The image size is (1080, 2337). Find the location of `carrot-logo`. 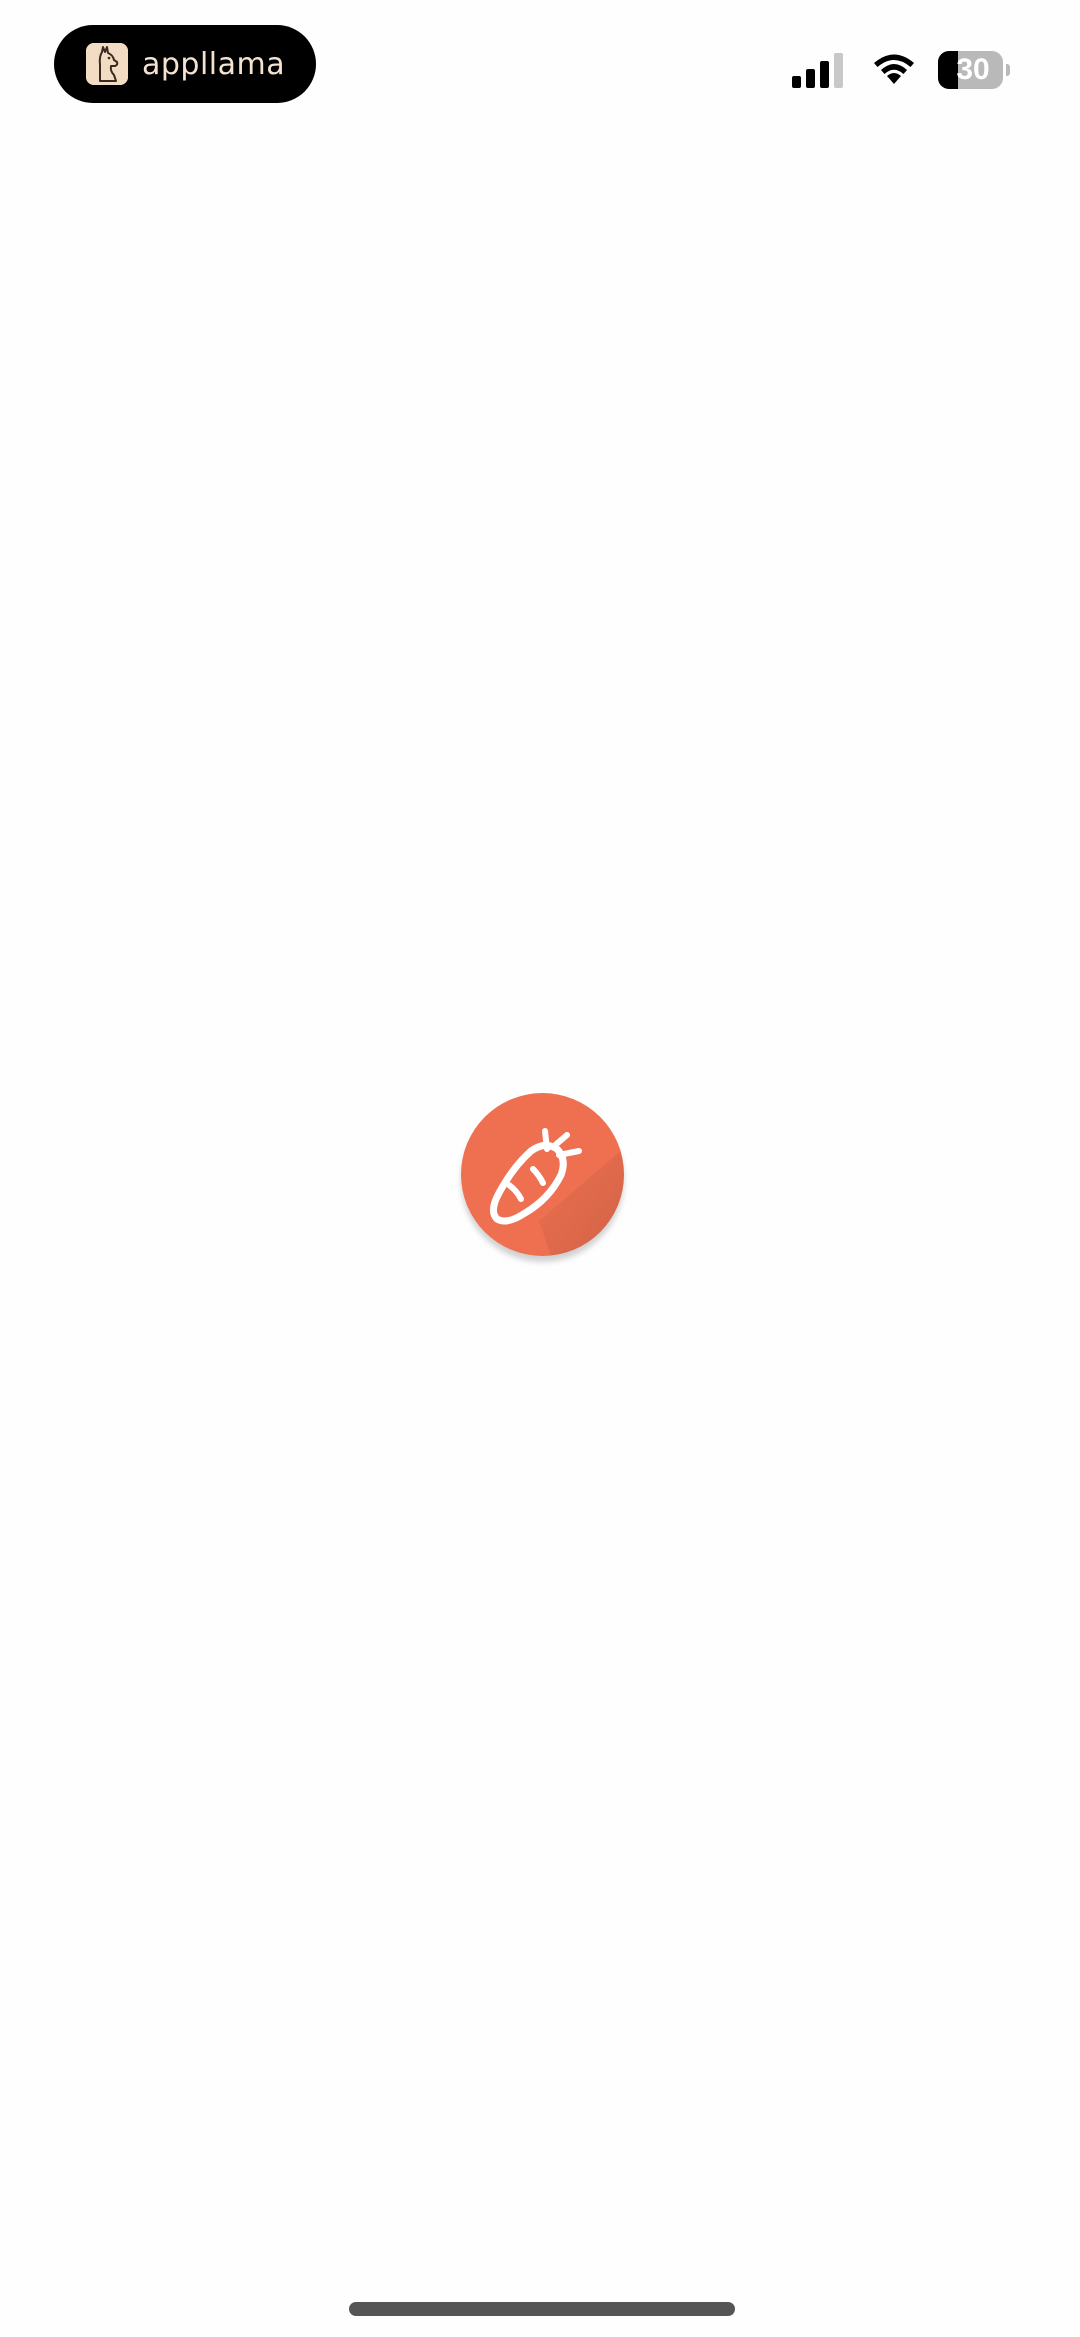

carrot-logo is located at coordinates (542, 1174).